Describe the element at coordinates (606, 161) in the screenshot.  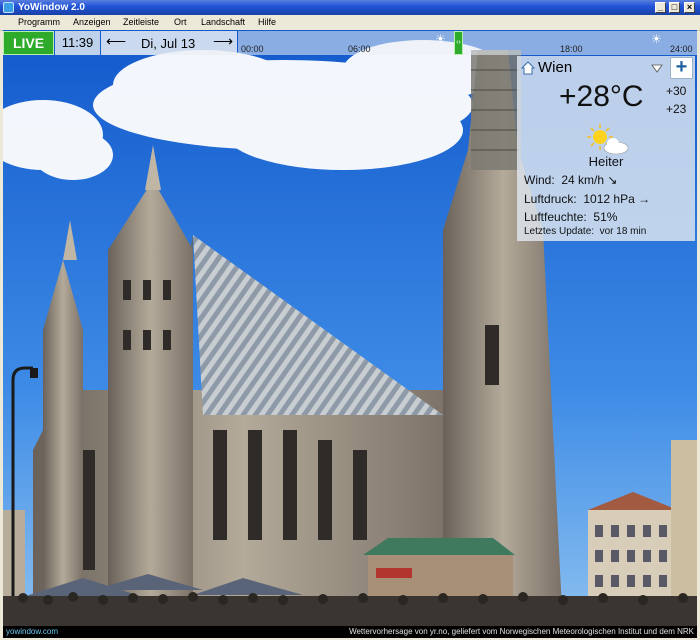
I see `condition-text: Heiter` at that location.